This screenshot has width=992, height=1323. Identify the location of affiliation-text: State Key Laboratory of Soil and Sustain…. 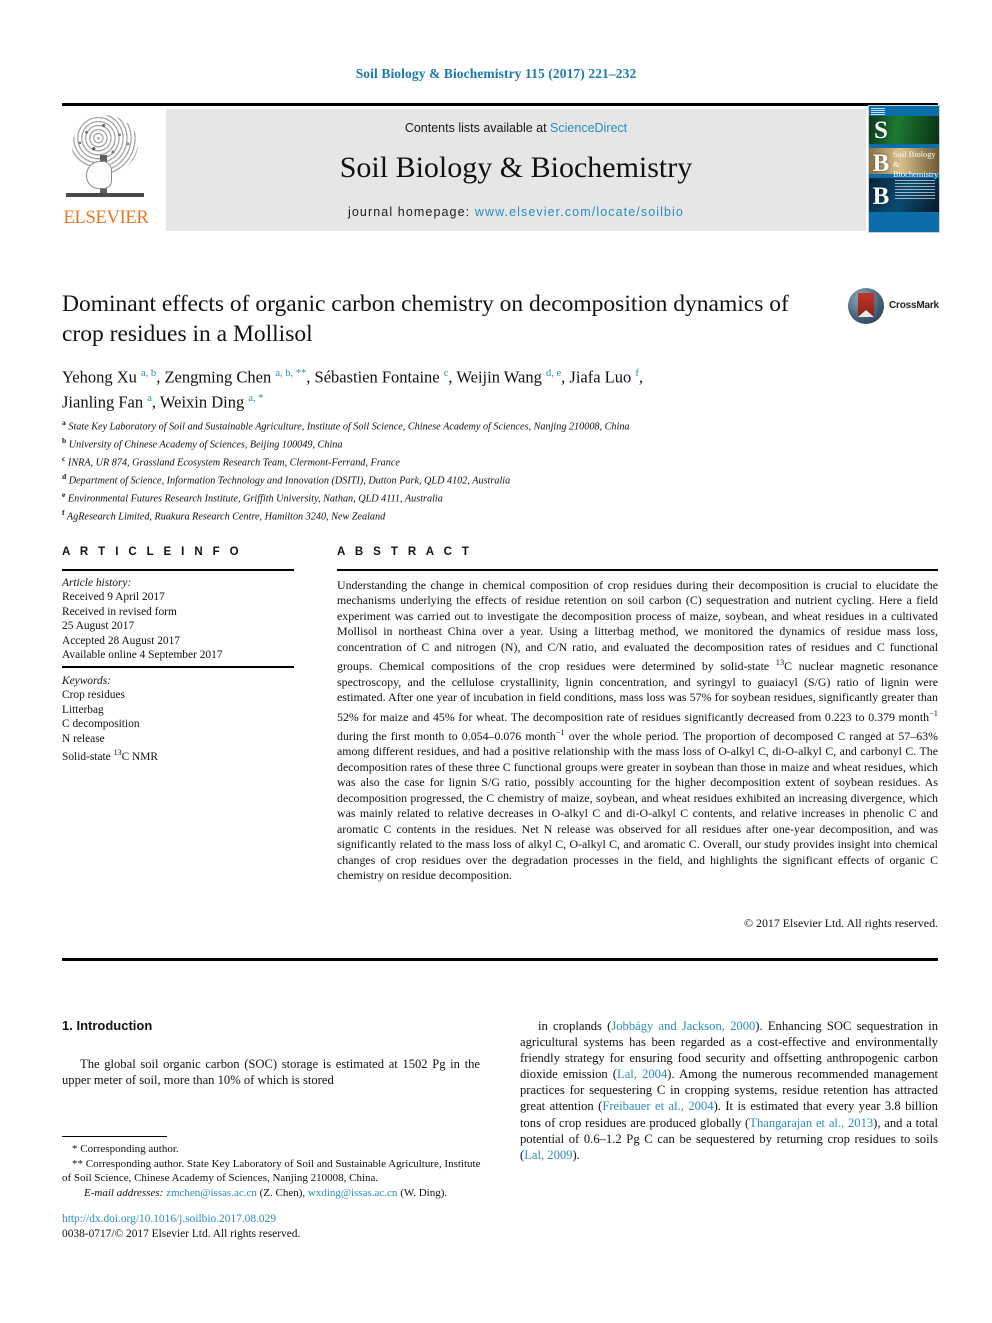
(347, 427).